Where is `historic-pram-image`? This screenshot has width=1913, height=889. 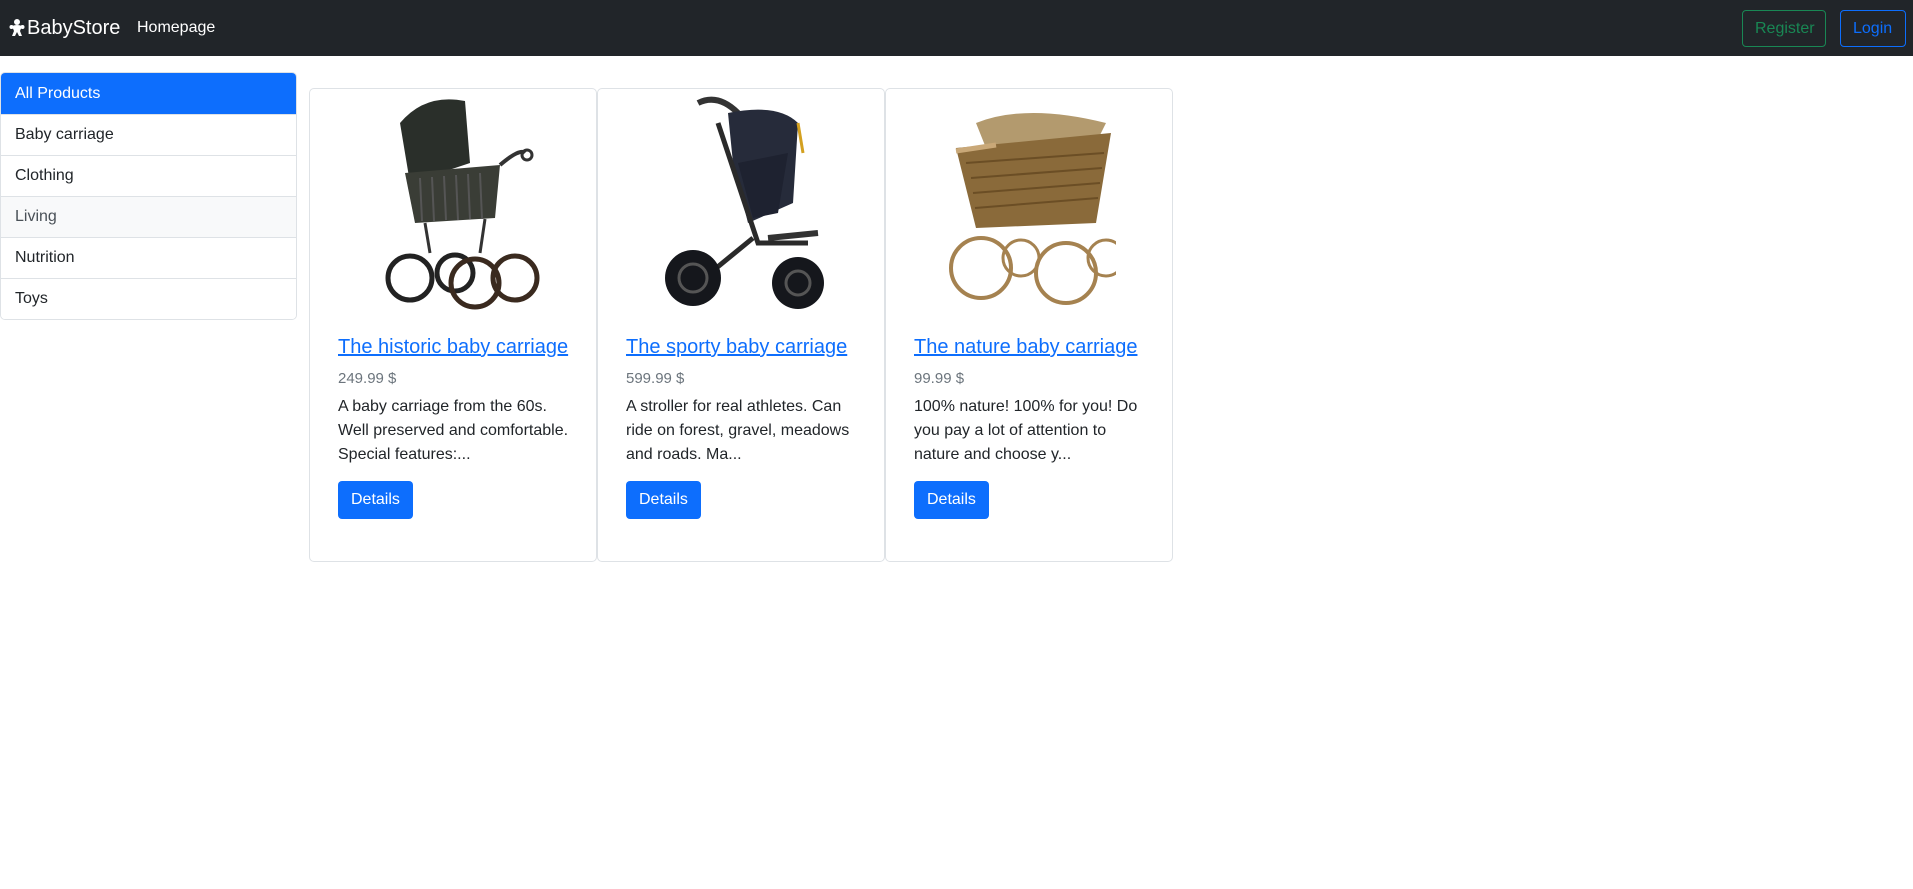 historic-pram-image is located at coordinates (455, 204).